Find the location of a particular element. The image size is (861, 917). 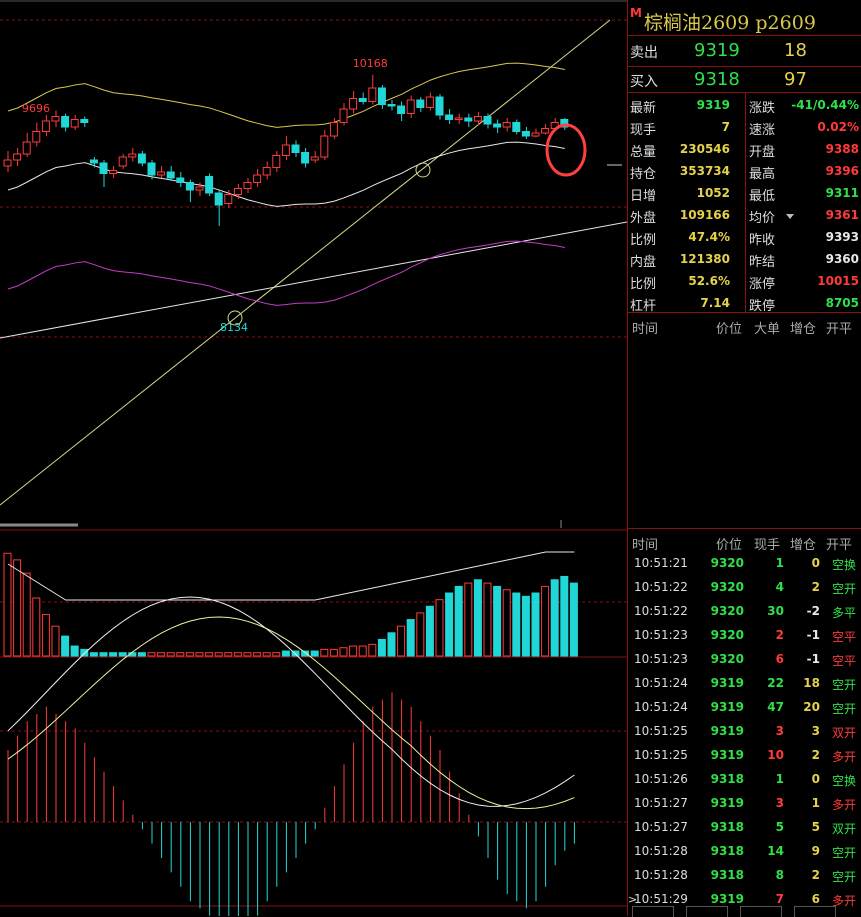

tick-row: 10:51:23 9320 6 -1 空平 is located at coordinates (744, 660).